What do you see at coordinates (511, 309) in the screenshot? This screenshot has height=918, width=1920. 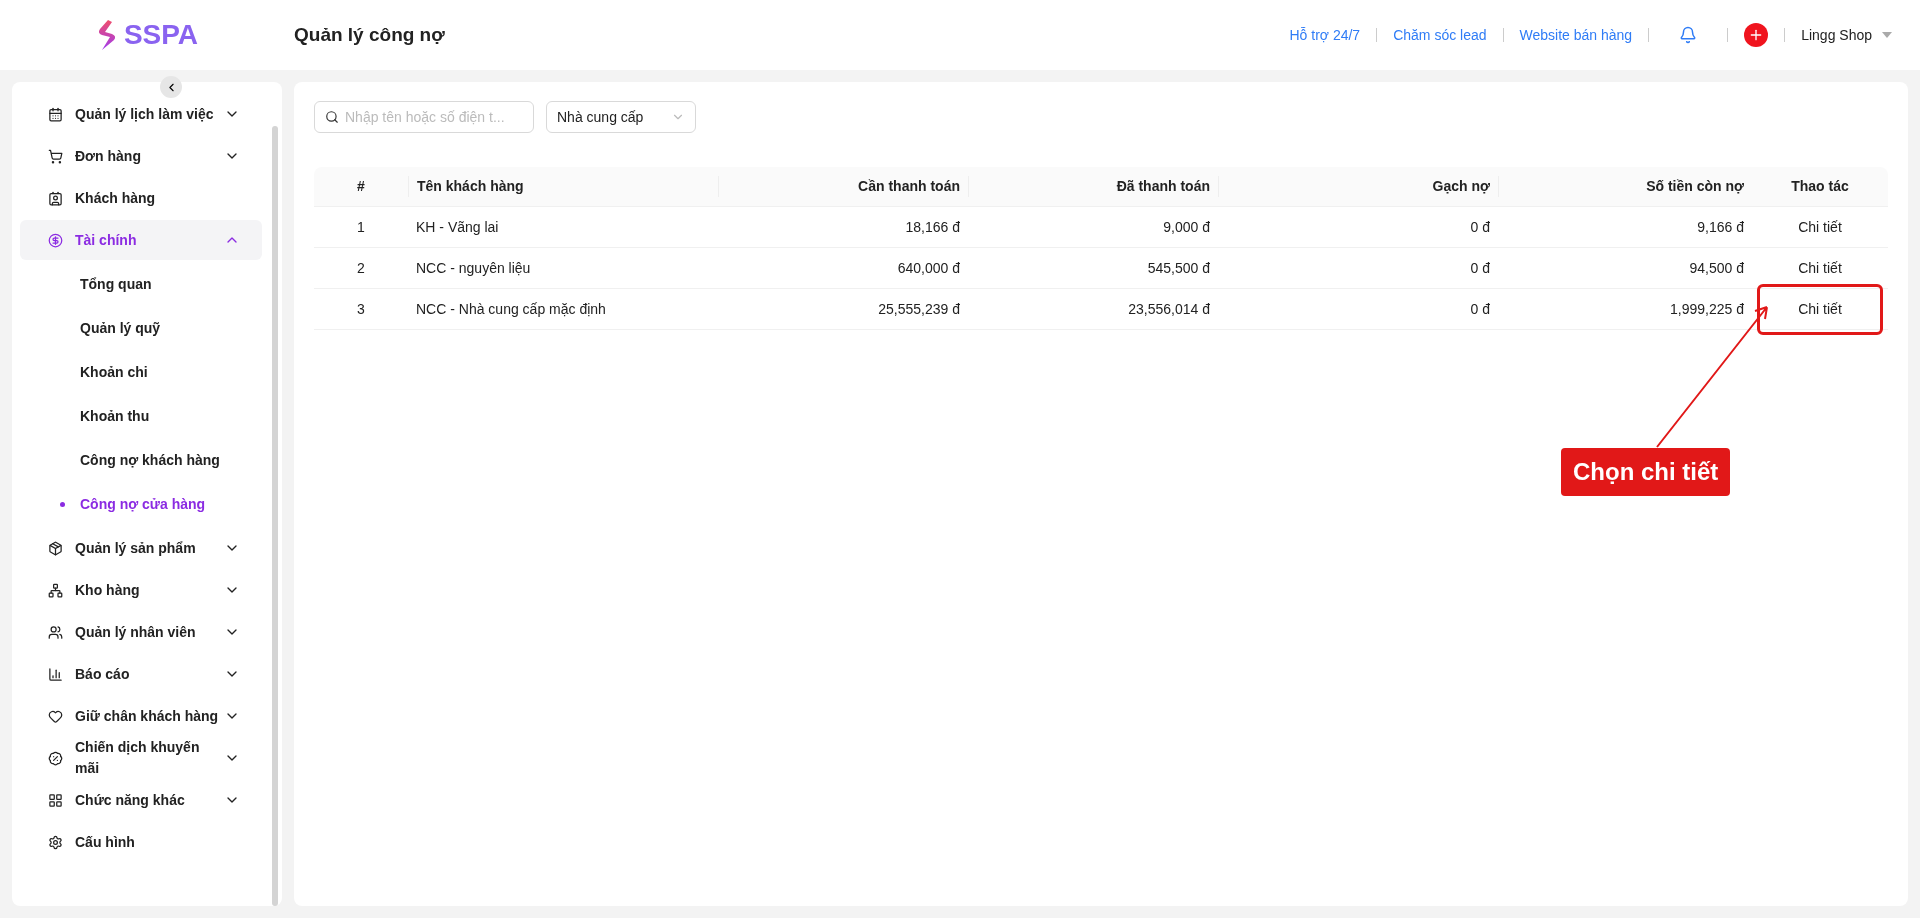 I see `table-cell-text: NCC - Nhà cung cấp mặc định` at bounding box center [511, 309].